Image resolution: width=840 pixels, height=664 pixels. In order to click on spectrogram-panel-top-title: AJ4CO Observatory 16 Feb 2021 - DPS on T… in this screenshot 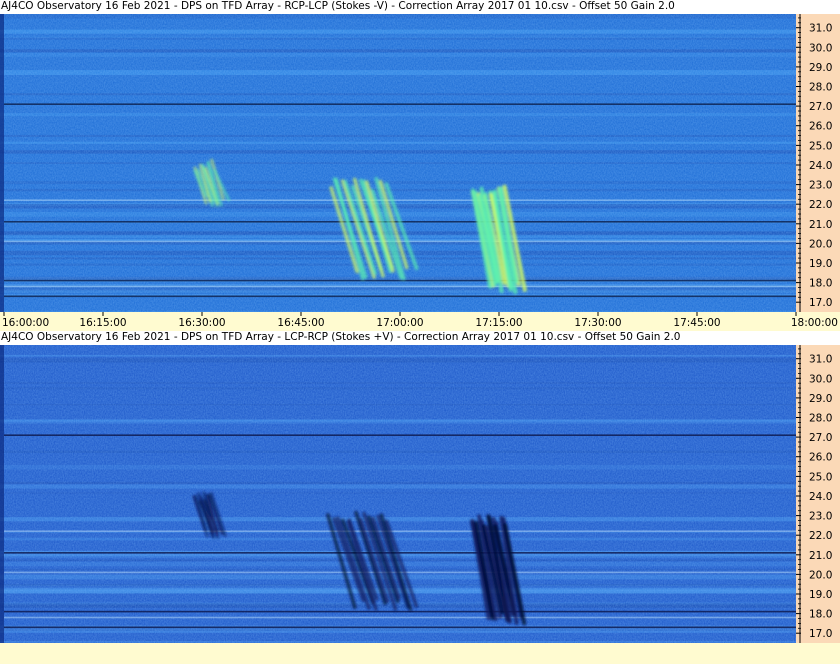, I will do `click(338, 6)`.